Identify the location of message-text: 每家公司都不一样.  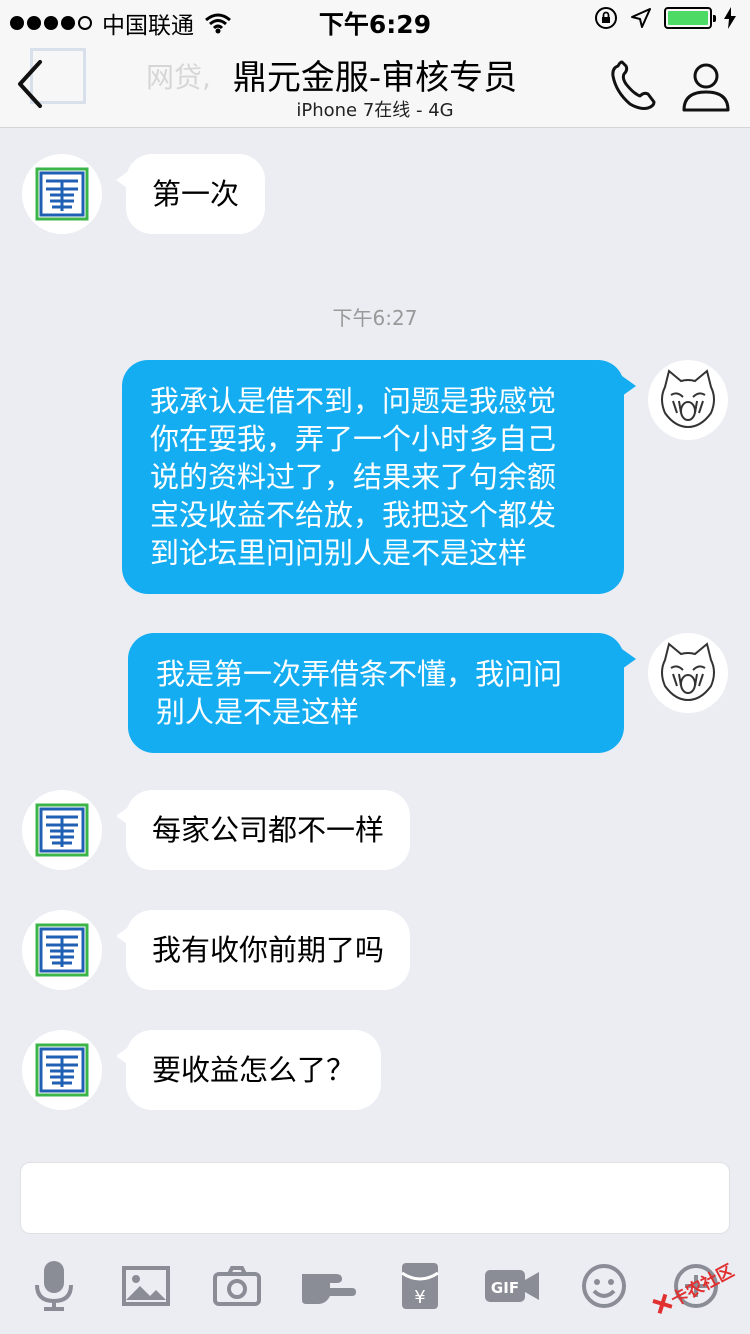
(268, 830).